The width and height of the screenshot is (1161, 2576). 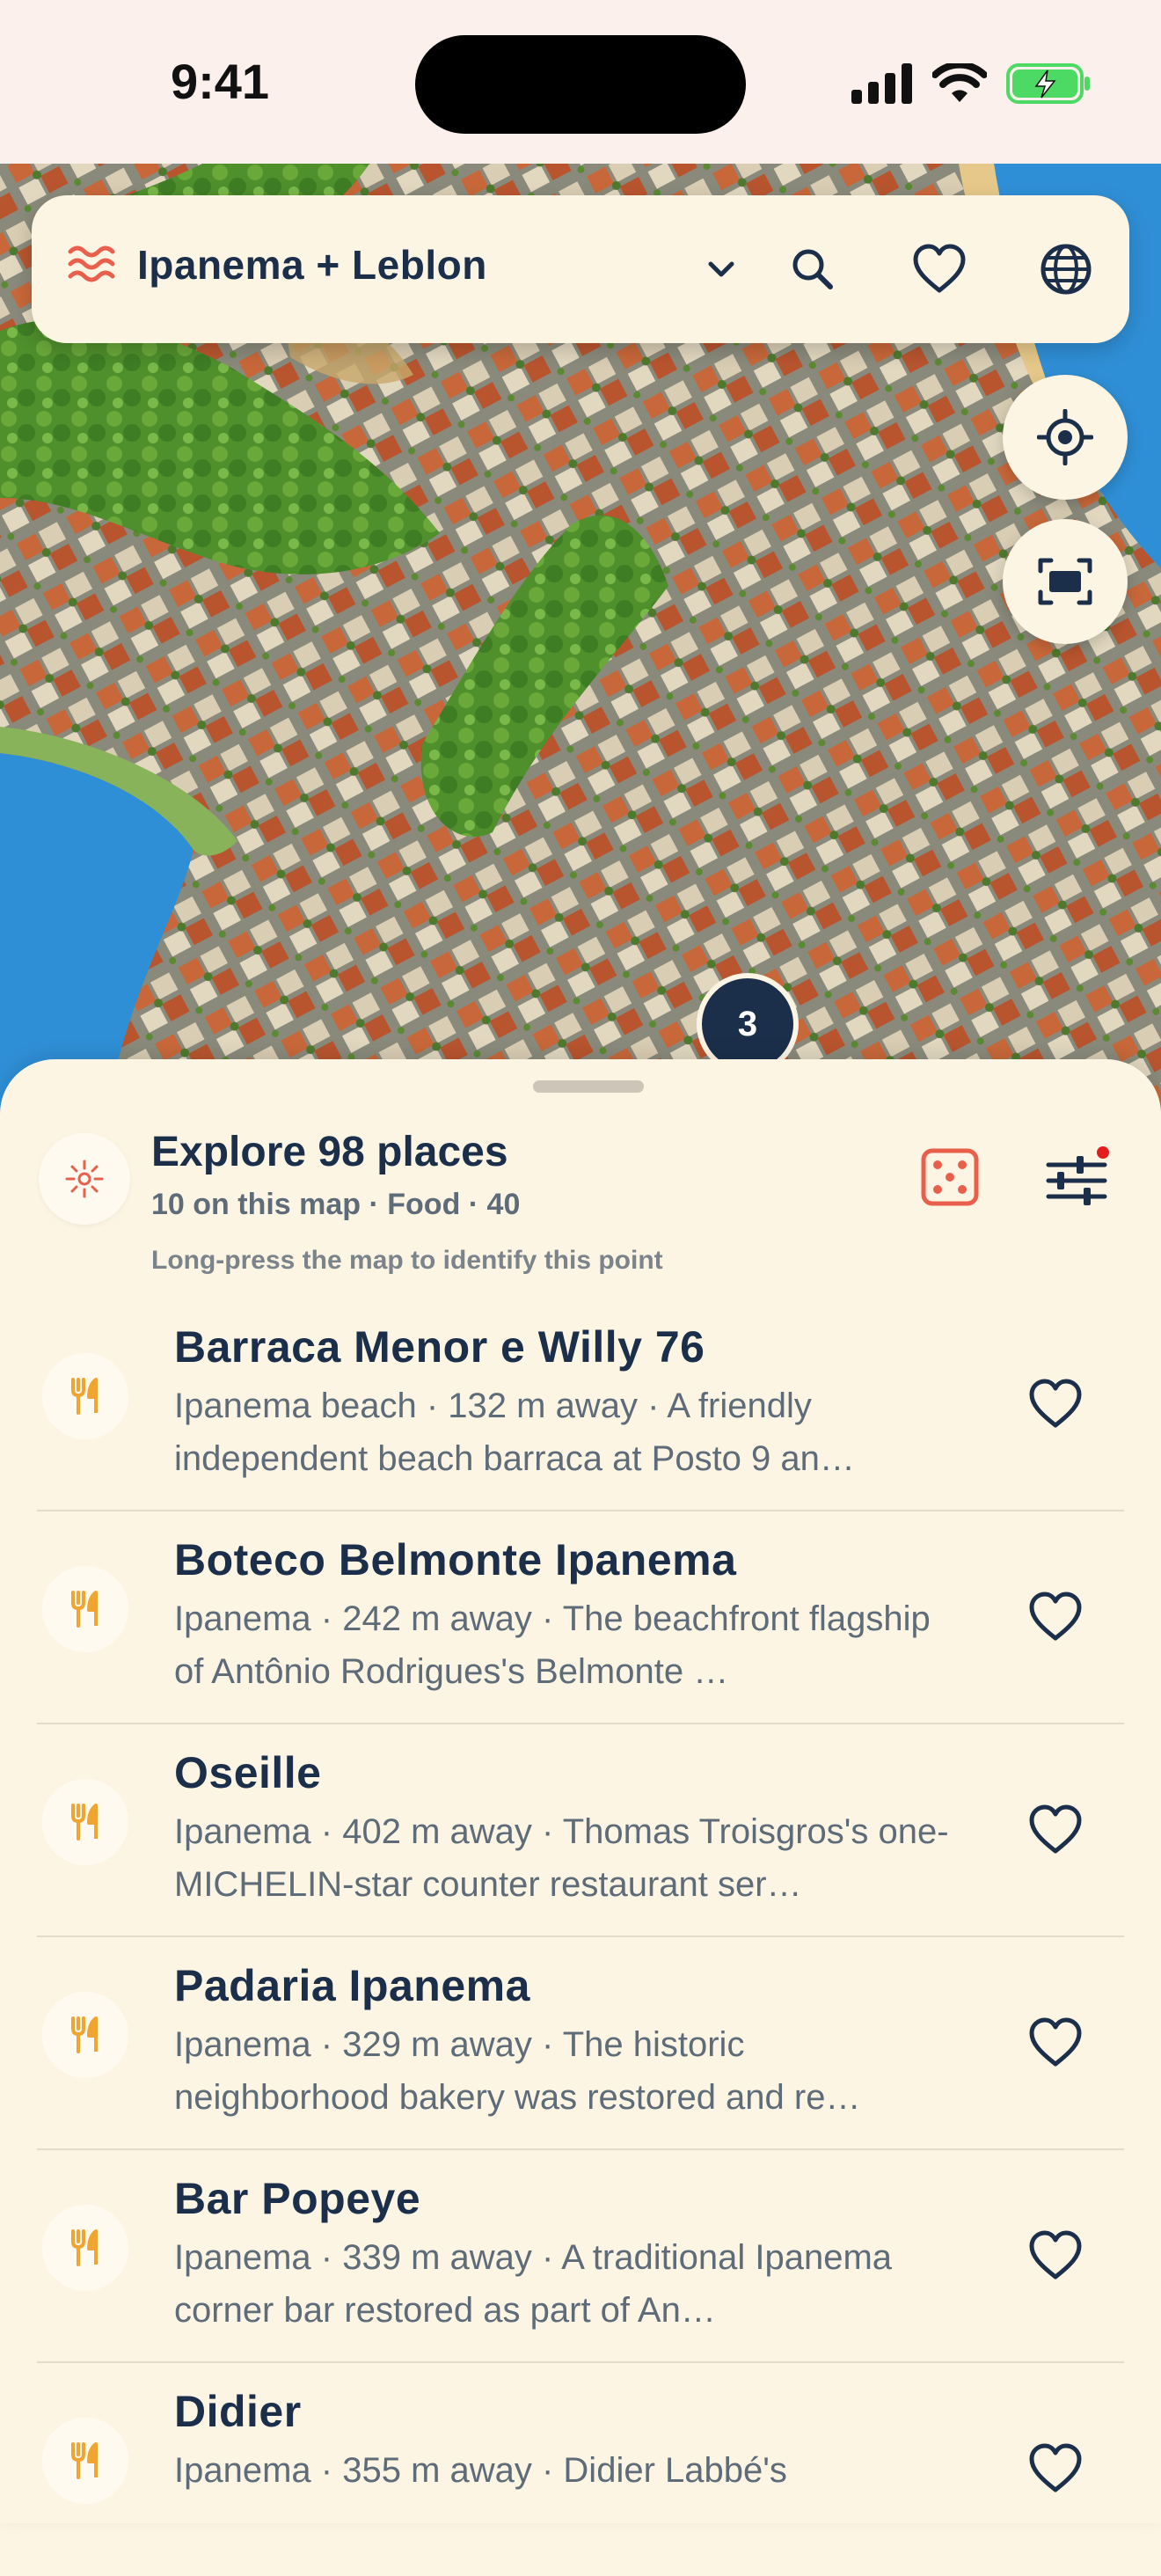 I want to click on place-name: Boteco Belmonte Ipanema, so click(x=455, y=1559).